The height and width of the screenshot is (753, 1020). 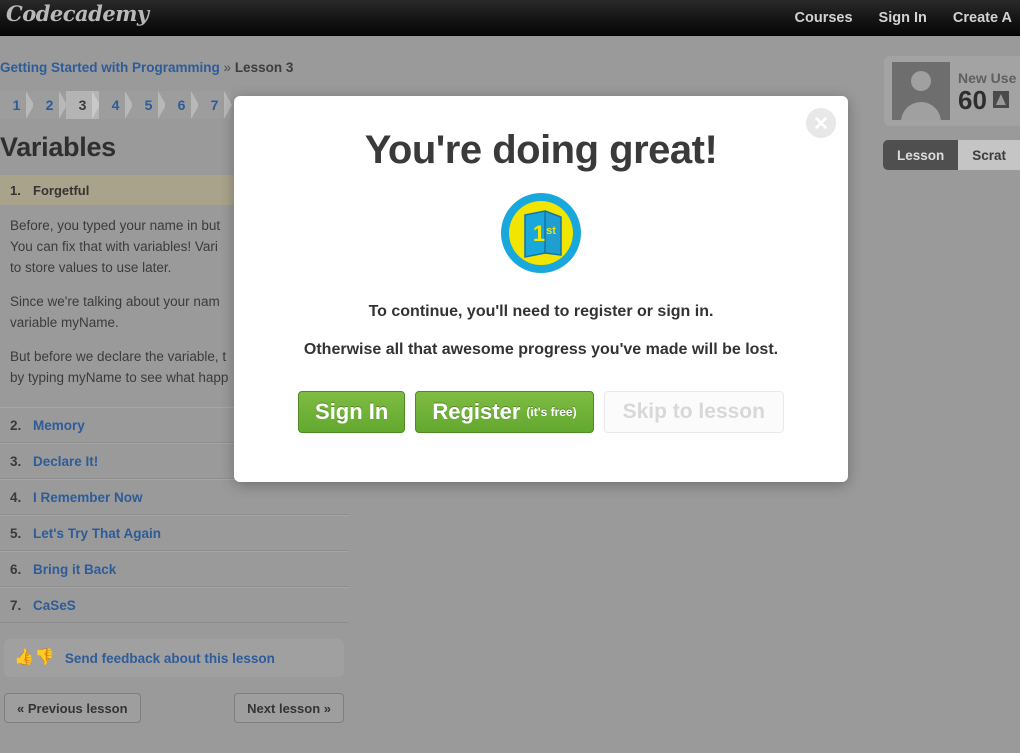 I want to click on lesson-line-3: to store values to use later., so click(x=91, y=267).